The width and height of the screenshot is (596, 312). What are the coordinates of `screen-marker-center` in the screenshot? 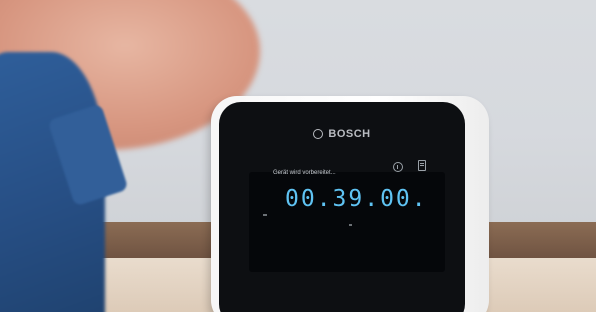 It's located at (350, 225).